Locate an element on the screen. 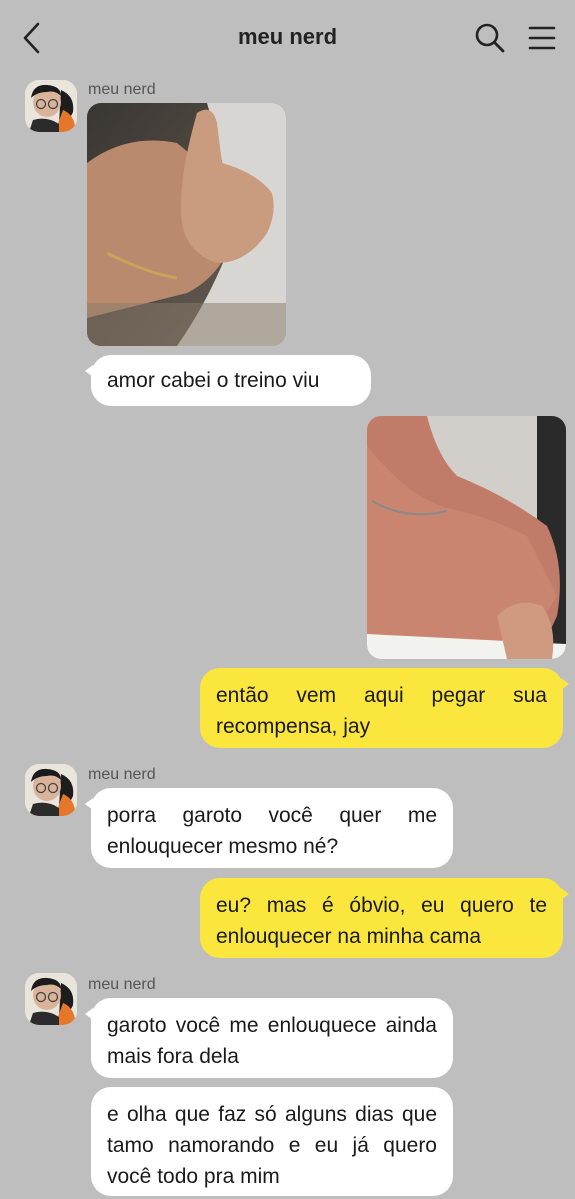  search-button is located at coordinates (490, 38).